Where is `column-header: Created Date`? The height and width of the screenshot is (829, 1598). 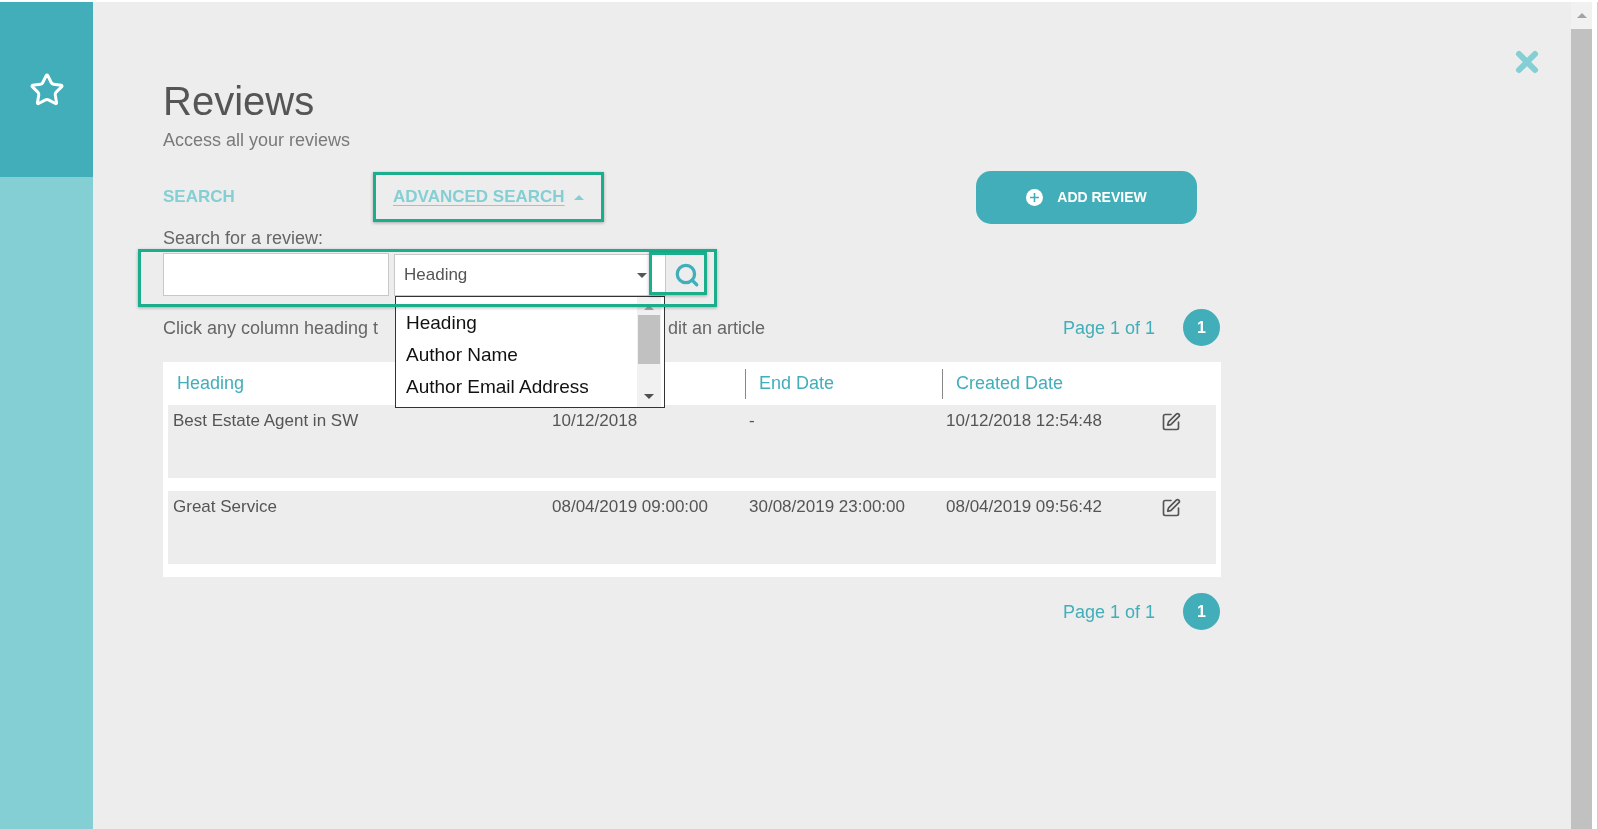
column-header: Created Date is located at coordinates (1047, 383).